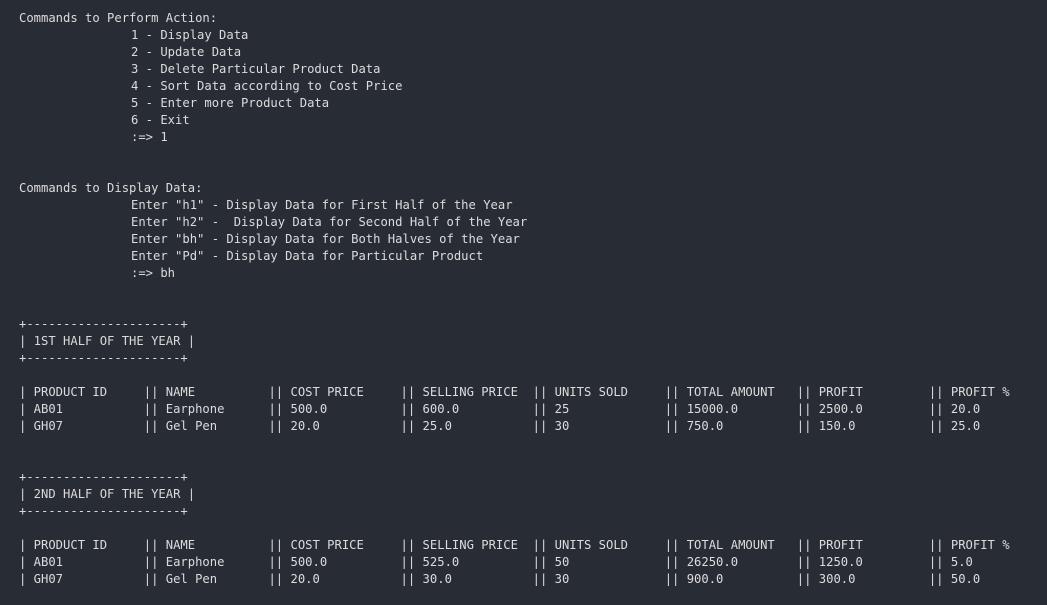 This screenshot has height=605, width=1047. I want to click on action-item-update: 2 - Update Data, so click(186, 52).